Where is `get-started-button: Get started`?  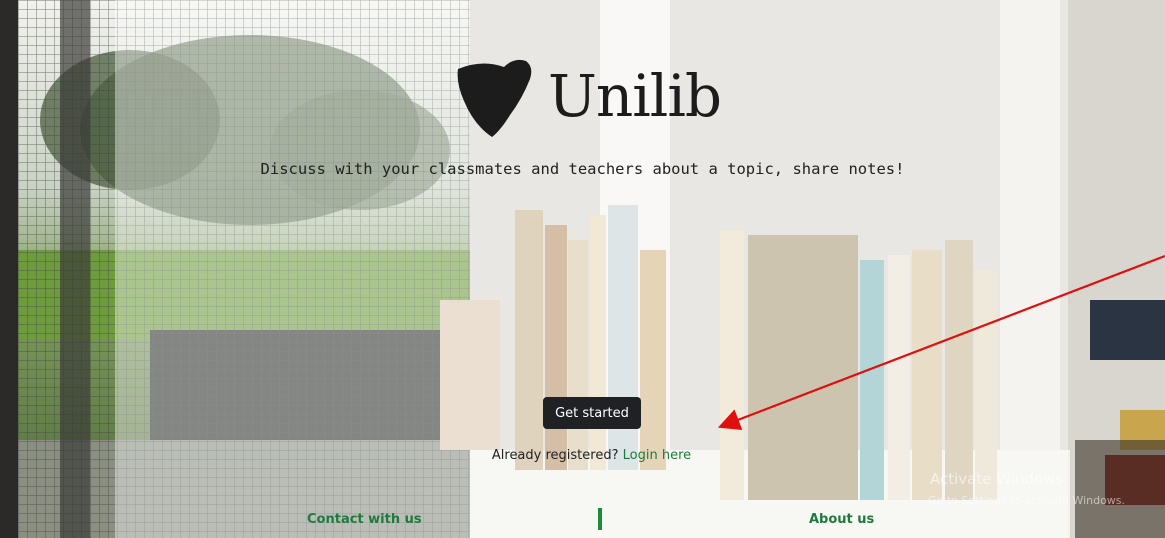
get-started-button: Get started is located at coordinates (592, 413).